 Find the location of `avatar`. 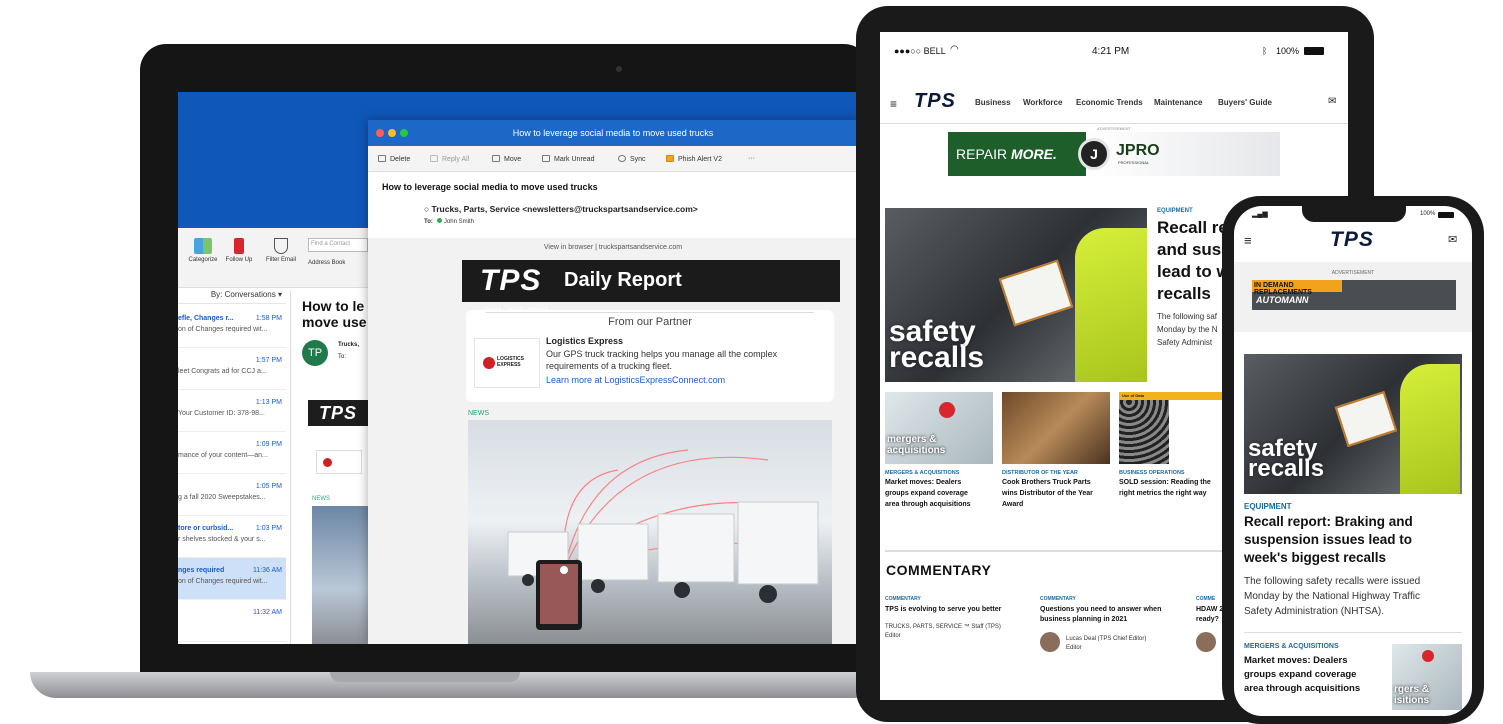

avatar is located at coordinates (1206, 642).